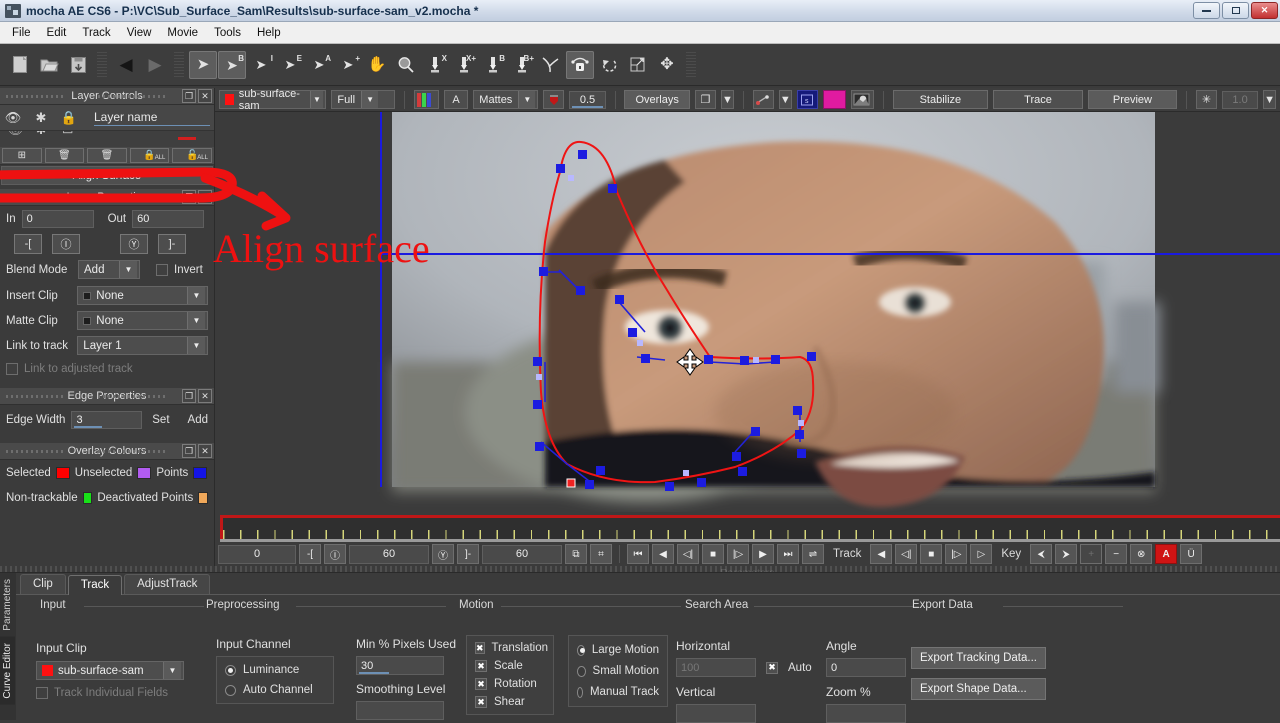 The image size is (1280, 723). I want to click on track-forward-button: |▷, so click(956, 554).